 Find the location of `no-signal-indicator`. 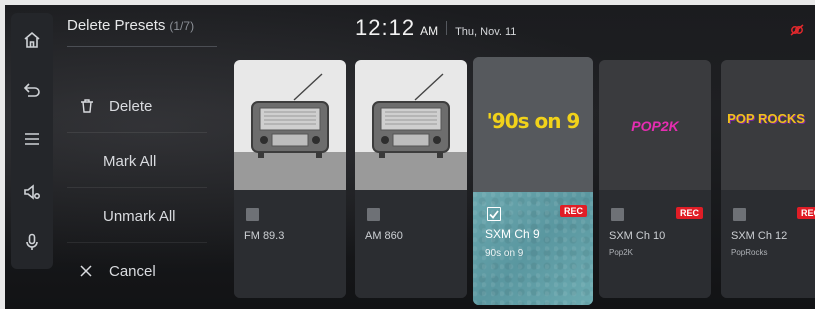

no-signal-indicator is located at coordinates (797, 32).